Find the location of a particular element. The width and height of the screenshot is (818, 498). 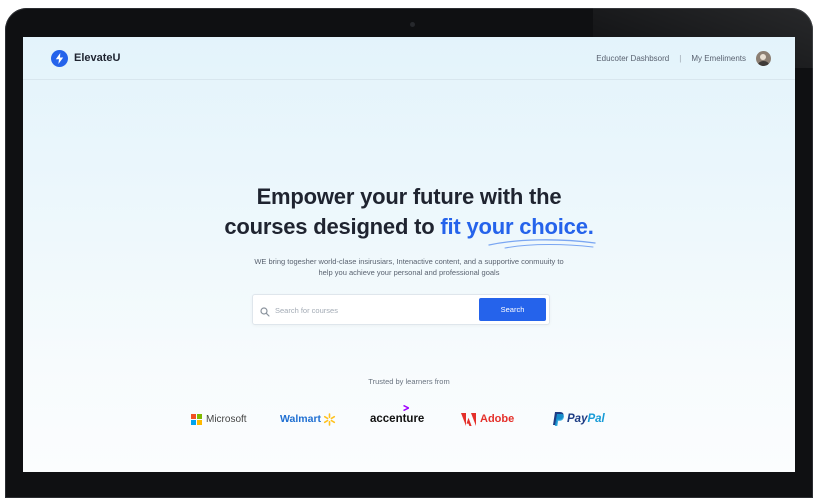

paypal-wordmark: PayPal is located at coordinates (586, 419).